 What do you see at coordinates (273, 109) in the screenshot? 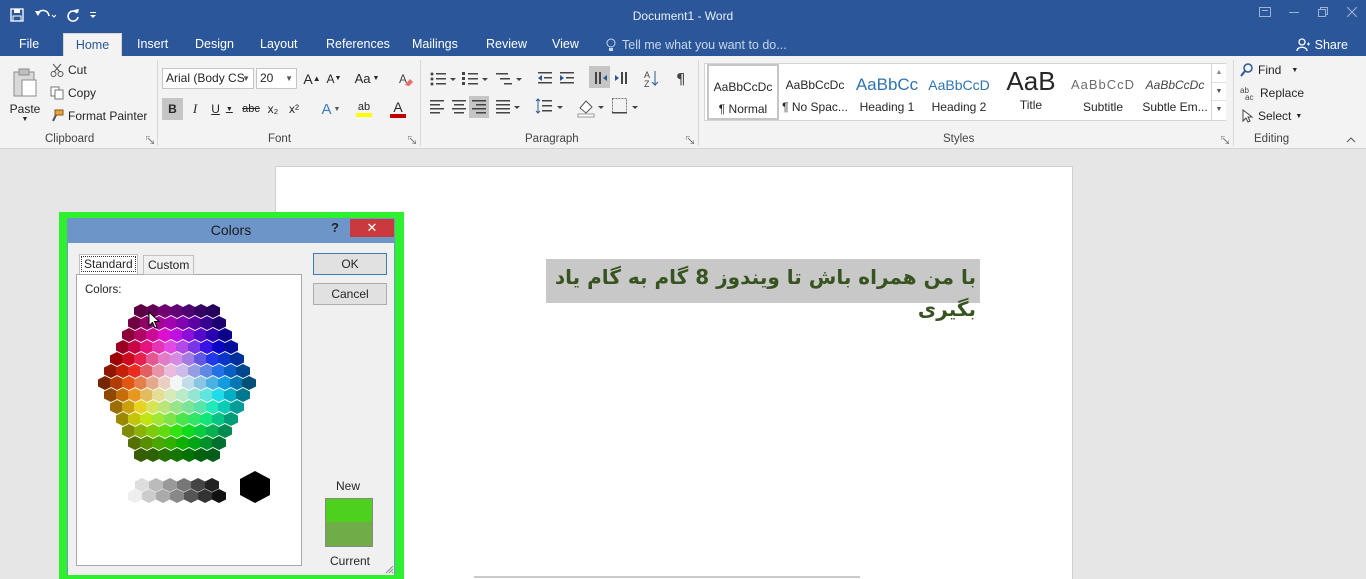
I see `subscript-button: x₂` at bounding box center [273, 109].